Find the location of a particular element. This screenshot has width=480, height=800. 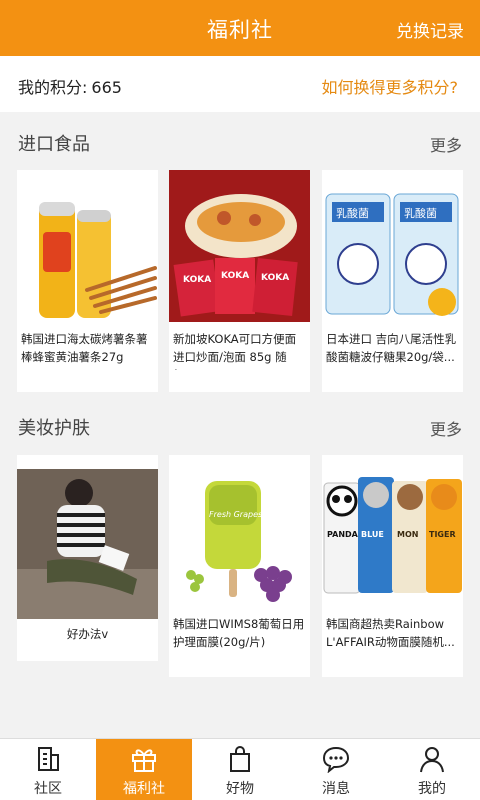

product-image: Fresh Grapes is located at coordinates (239, 531).